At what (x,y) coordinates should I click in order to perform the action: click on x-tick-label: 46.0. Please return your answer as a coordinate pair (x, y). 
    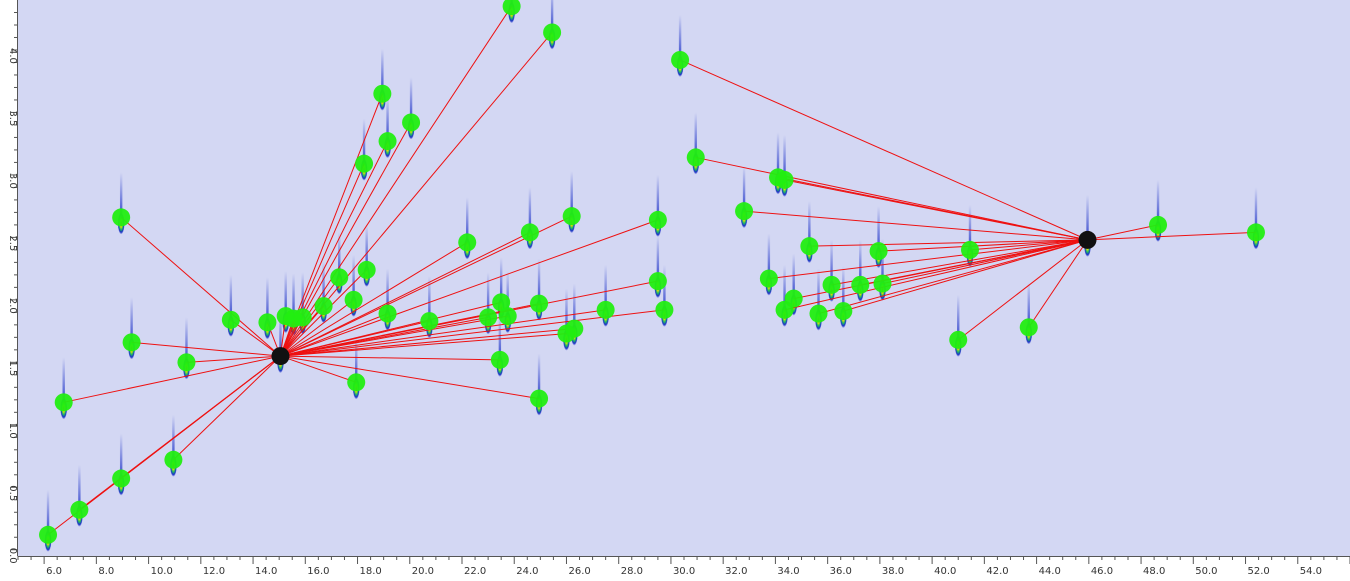
    Looking at the image, I should click on (1102, 571).